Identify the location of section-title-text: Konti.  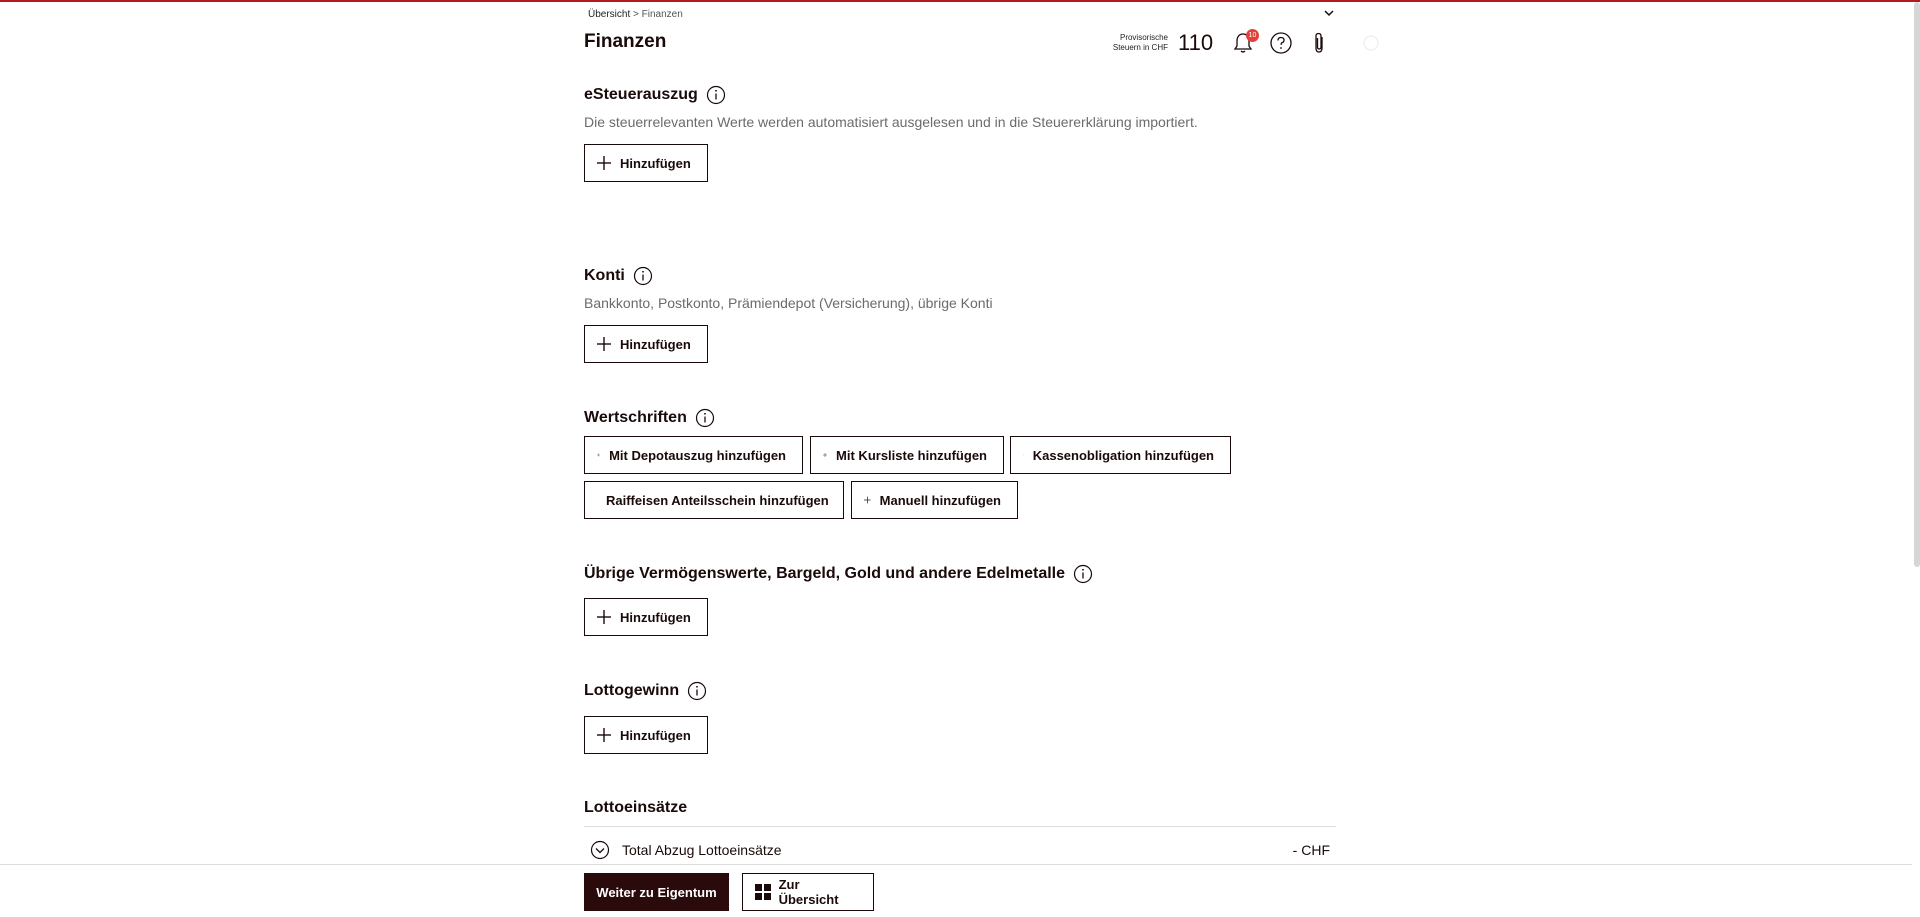
(604, 275).